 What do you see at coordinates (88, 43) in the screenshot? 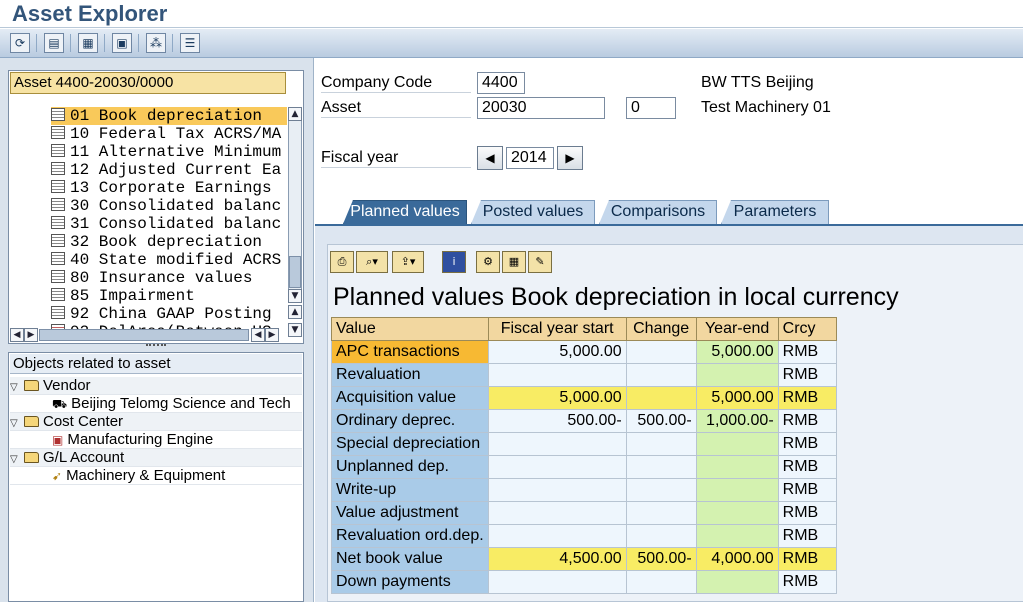
I see `delete-icon: ▦` at bounding box center [88, 43].